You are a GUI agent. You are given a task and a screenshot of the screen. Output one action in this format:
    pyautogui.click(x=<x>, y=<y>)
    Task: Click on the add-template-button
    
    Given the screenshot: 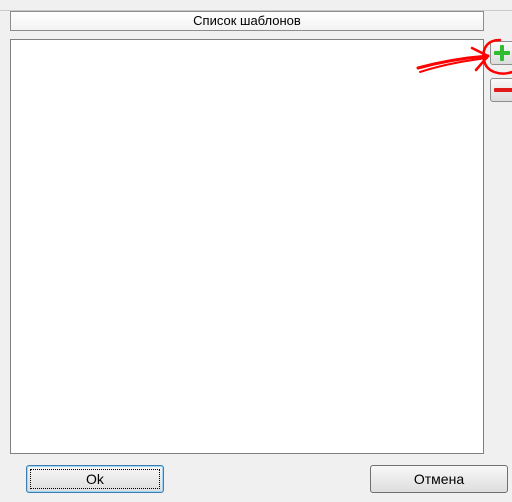 What is the action you would take?
    pyautogui.click(x=501, y=53)
    